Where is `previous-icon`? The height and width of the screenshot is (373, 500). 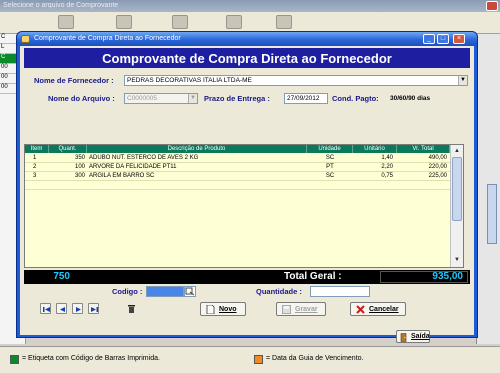 previous-icon is located at coordinates (62, 309).